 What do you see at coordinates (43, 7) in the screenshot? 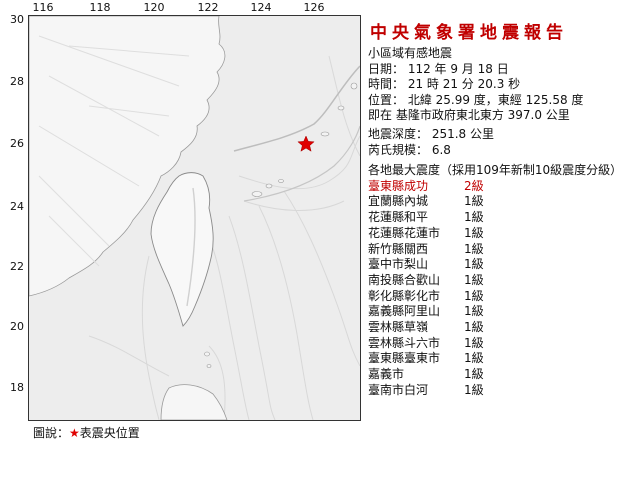
I see `lon-tick-label: 116` at bounding box center [43, 7].